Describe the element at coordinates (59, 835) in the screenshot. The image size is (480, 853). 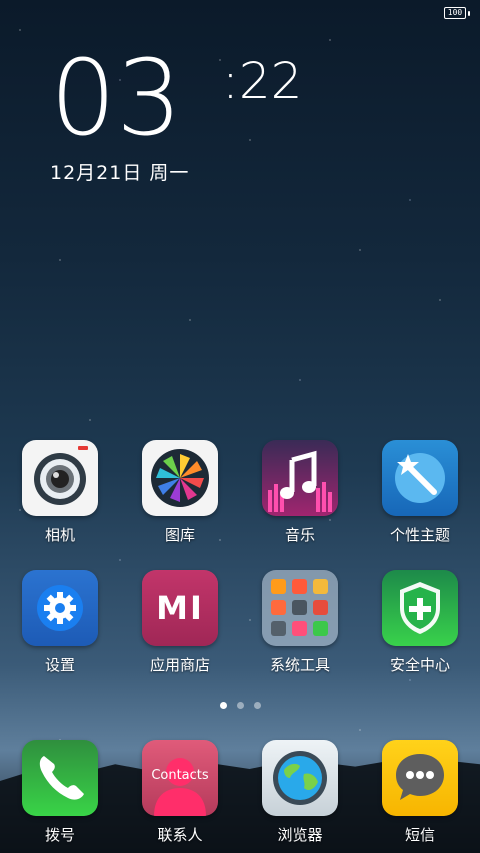
I see `app-label: 拨号` at that location.